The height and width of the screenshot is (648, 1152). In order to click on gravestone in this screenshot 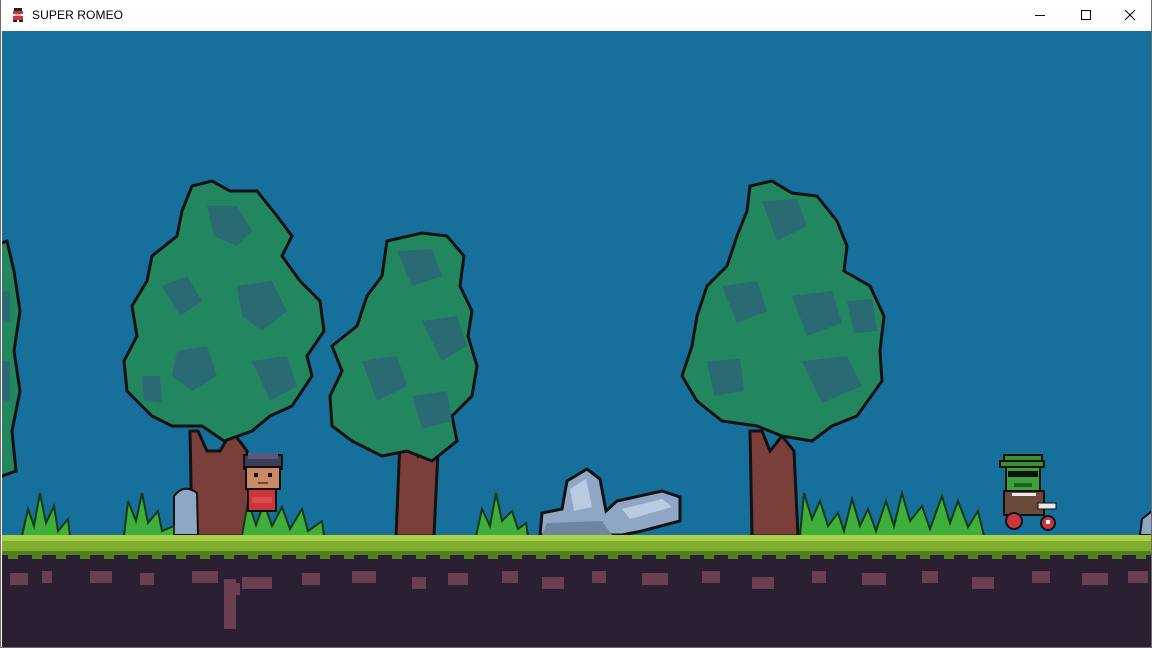, I will do `click(186, 511)`.